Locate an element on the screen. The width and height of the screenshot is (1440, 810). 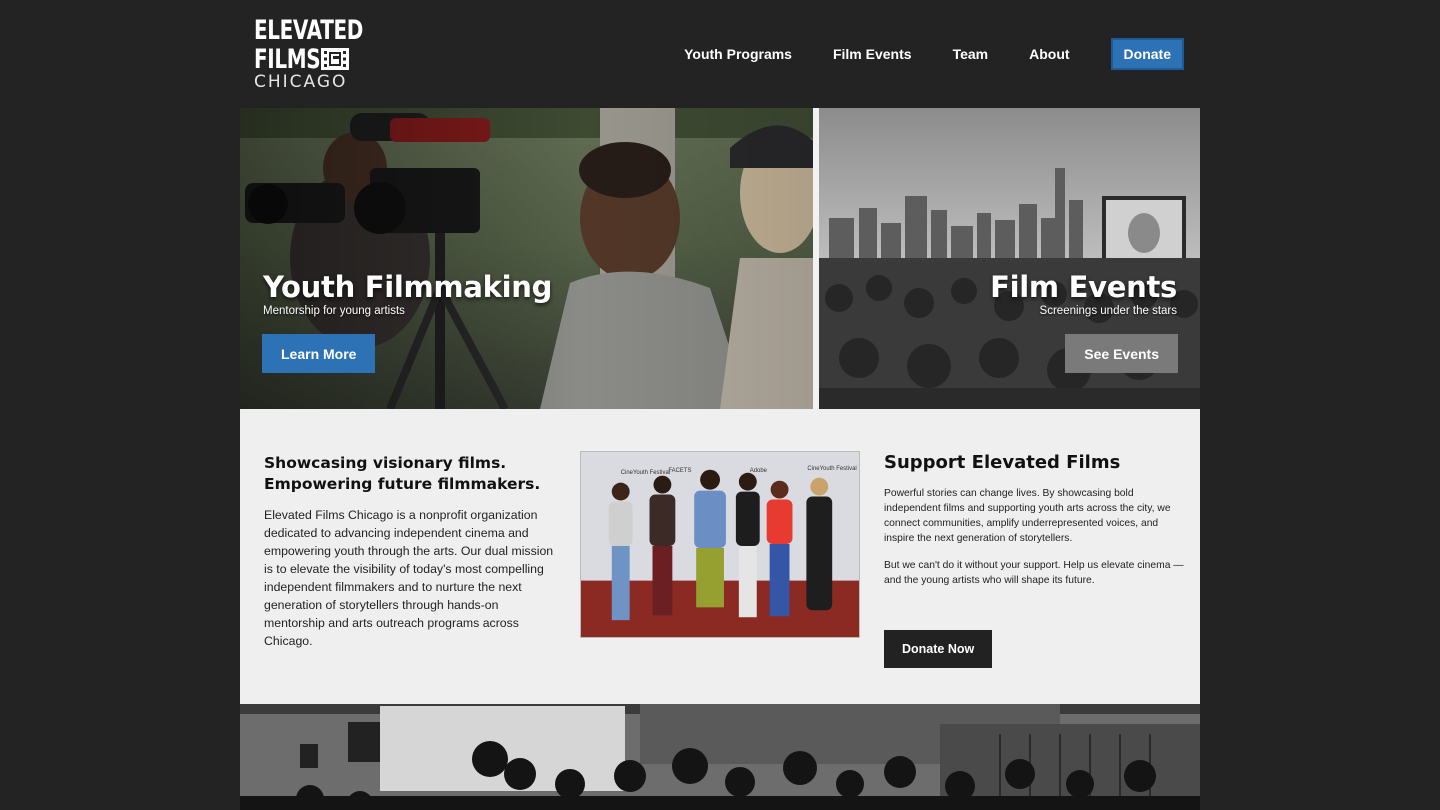
backdrop-label-2: CineYouth Festival is located at coordinates (645, 473).